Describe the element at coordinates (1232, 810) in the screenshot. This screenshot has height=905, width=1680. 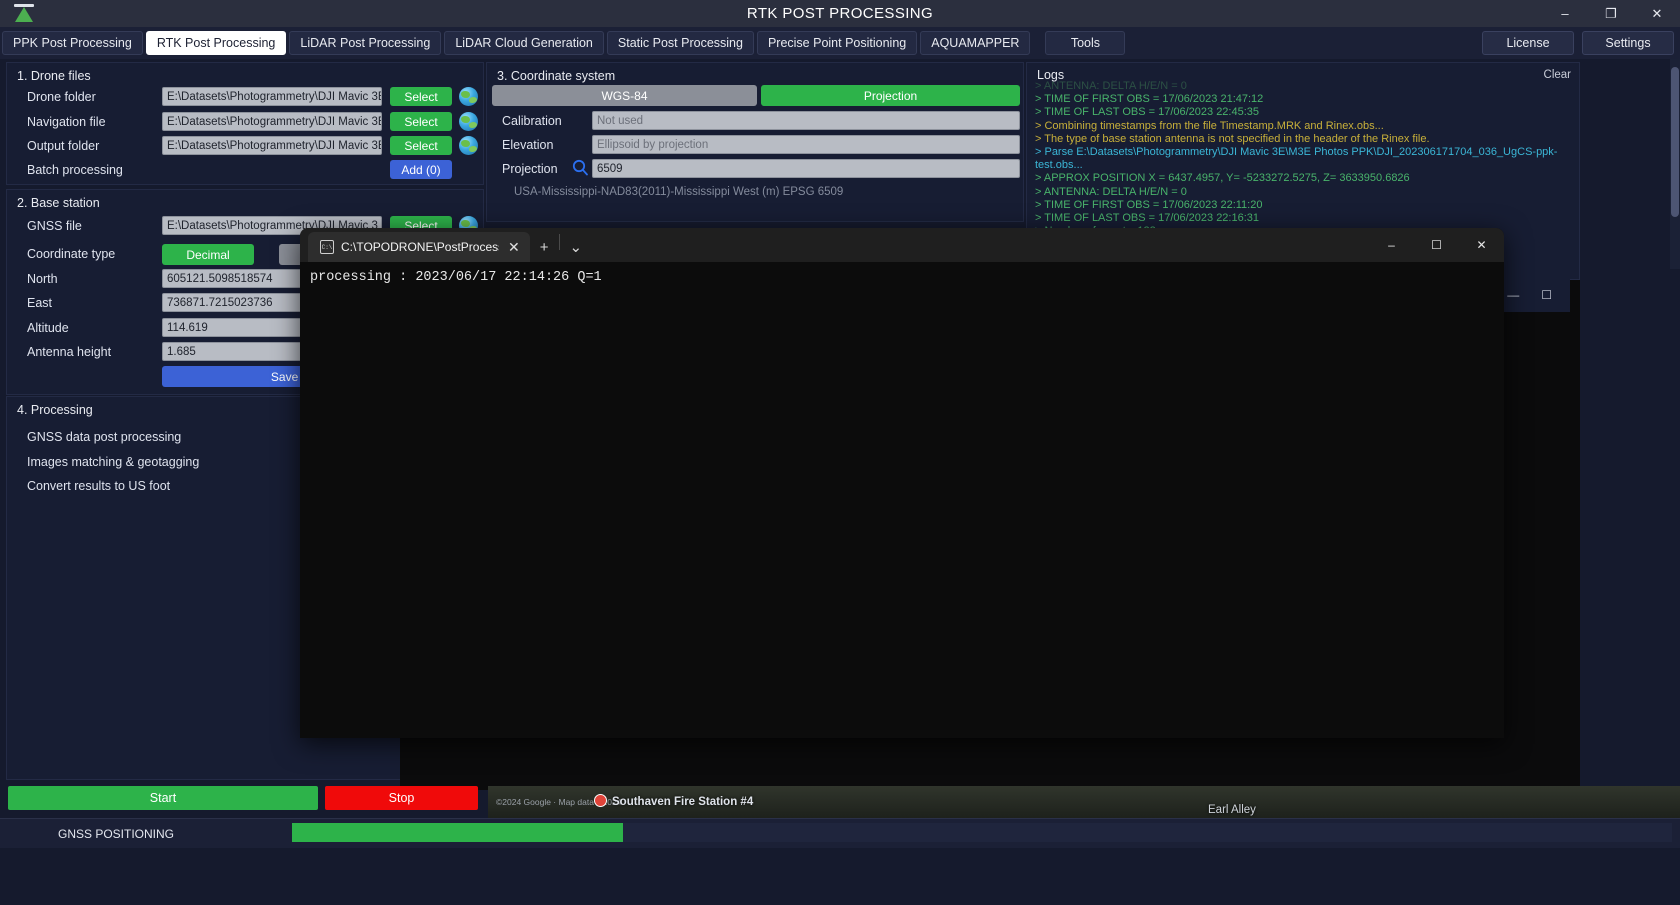
I see `map-road-label: Earl Alley` at that location.